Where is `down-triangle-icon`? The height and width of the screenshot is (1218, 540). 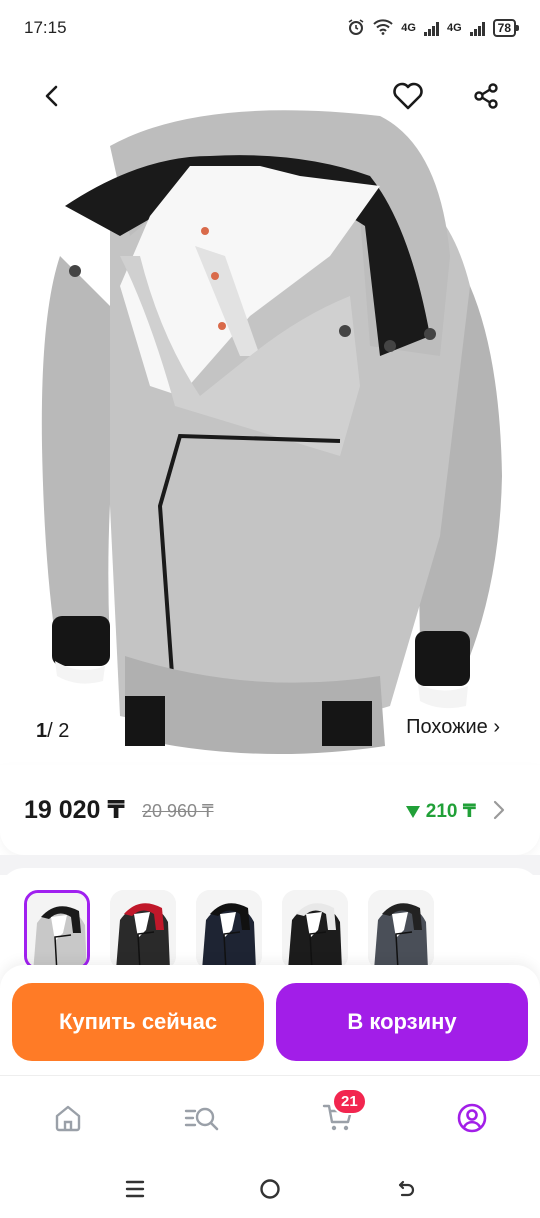 down-triangle-icon is located at coordinates (412, 811).